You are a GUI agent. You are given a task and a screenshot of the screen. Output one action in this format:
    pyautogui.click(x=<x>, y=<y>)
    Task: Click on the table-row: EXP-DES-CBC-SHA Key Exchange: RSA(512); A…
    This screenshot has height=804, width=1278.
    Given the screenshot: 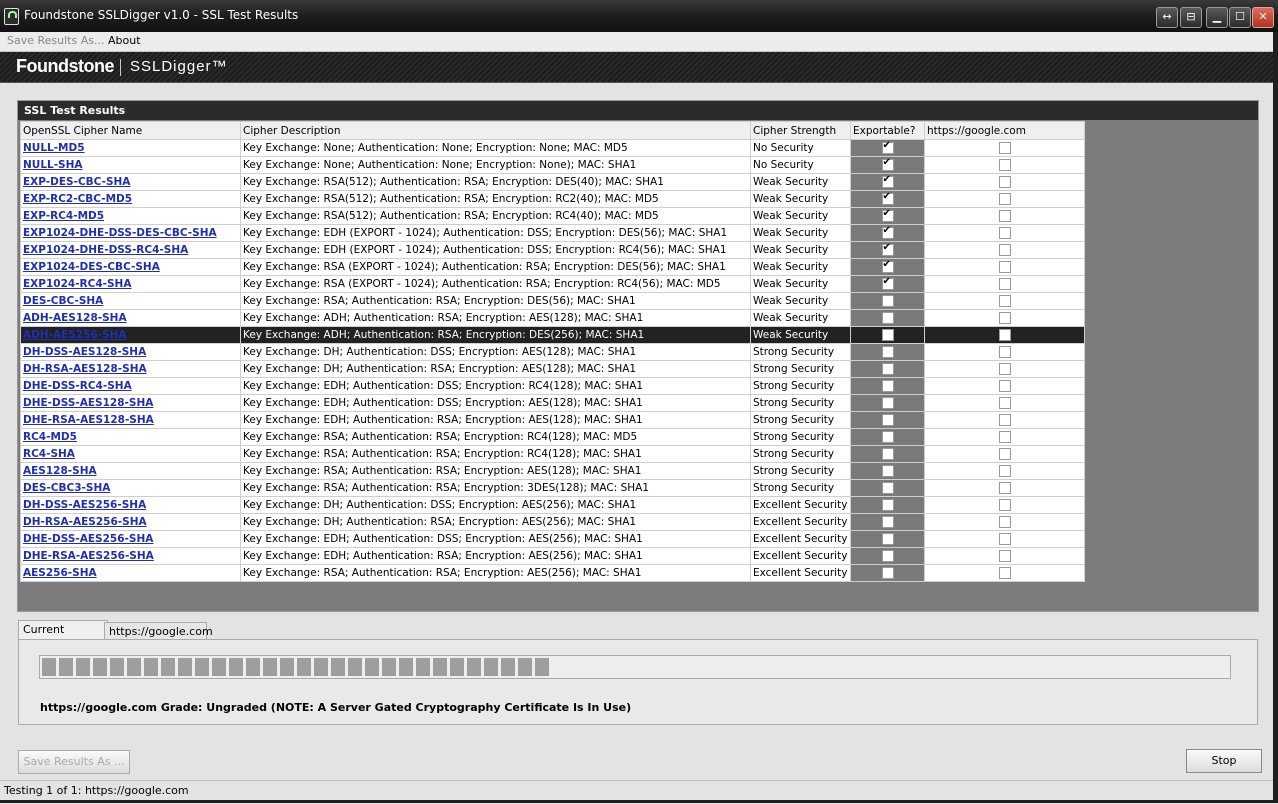 What is the action you would take?
    pyautogui.click(x=552, y=182)
    